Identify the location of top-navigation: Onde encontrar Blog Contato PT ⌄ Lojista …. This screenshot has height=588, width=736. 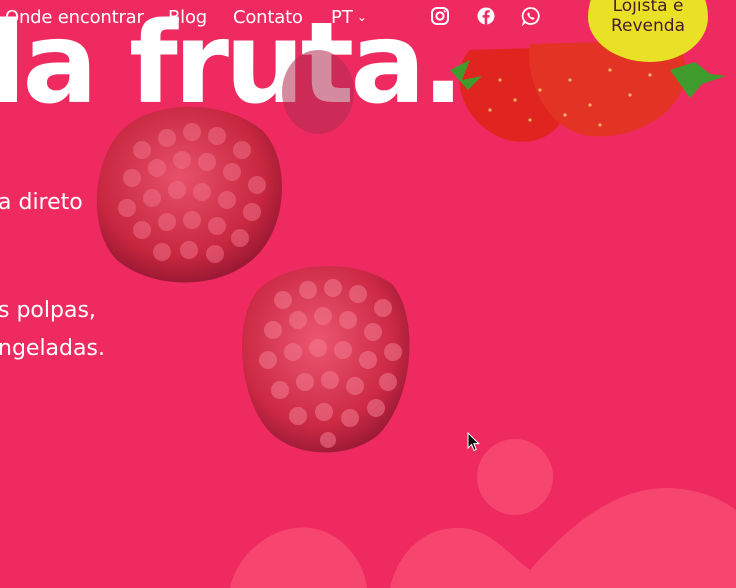
(368, 31).